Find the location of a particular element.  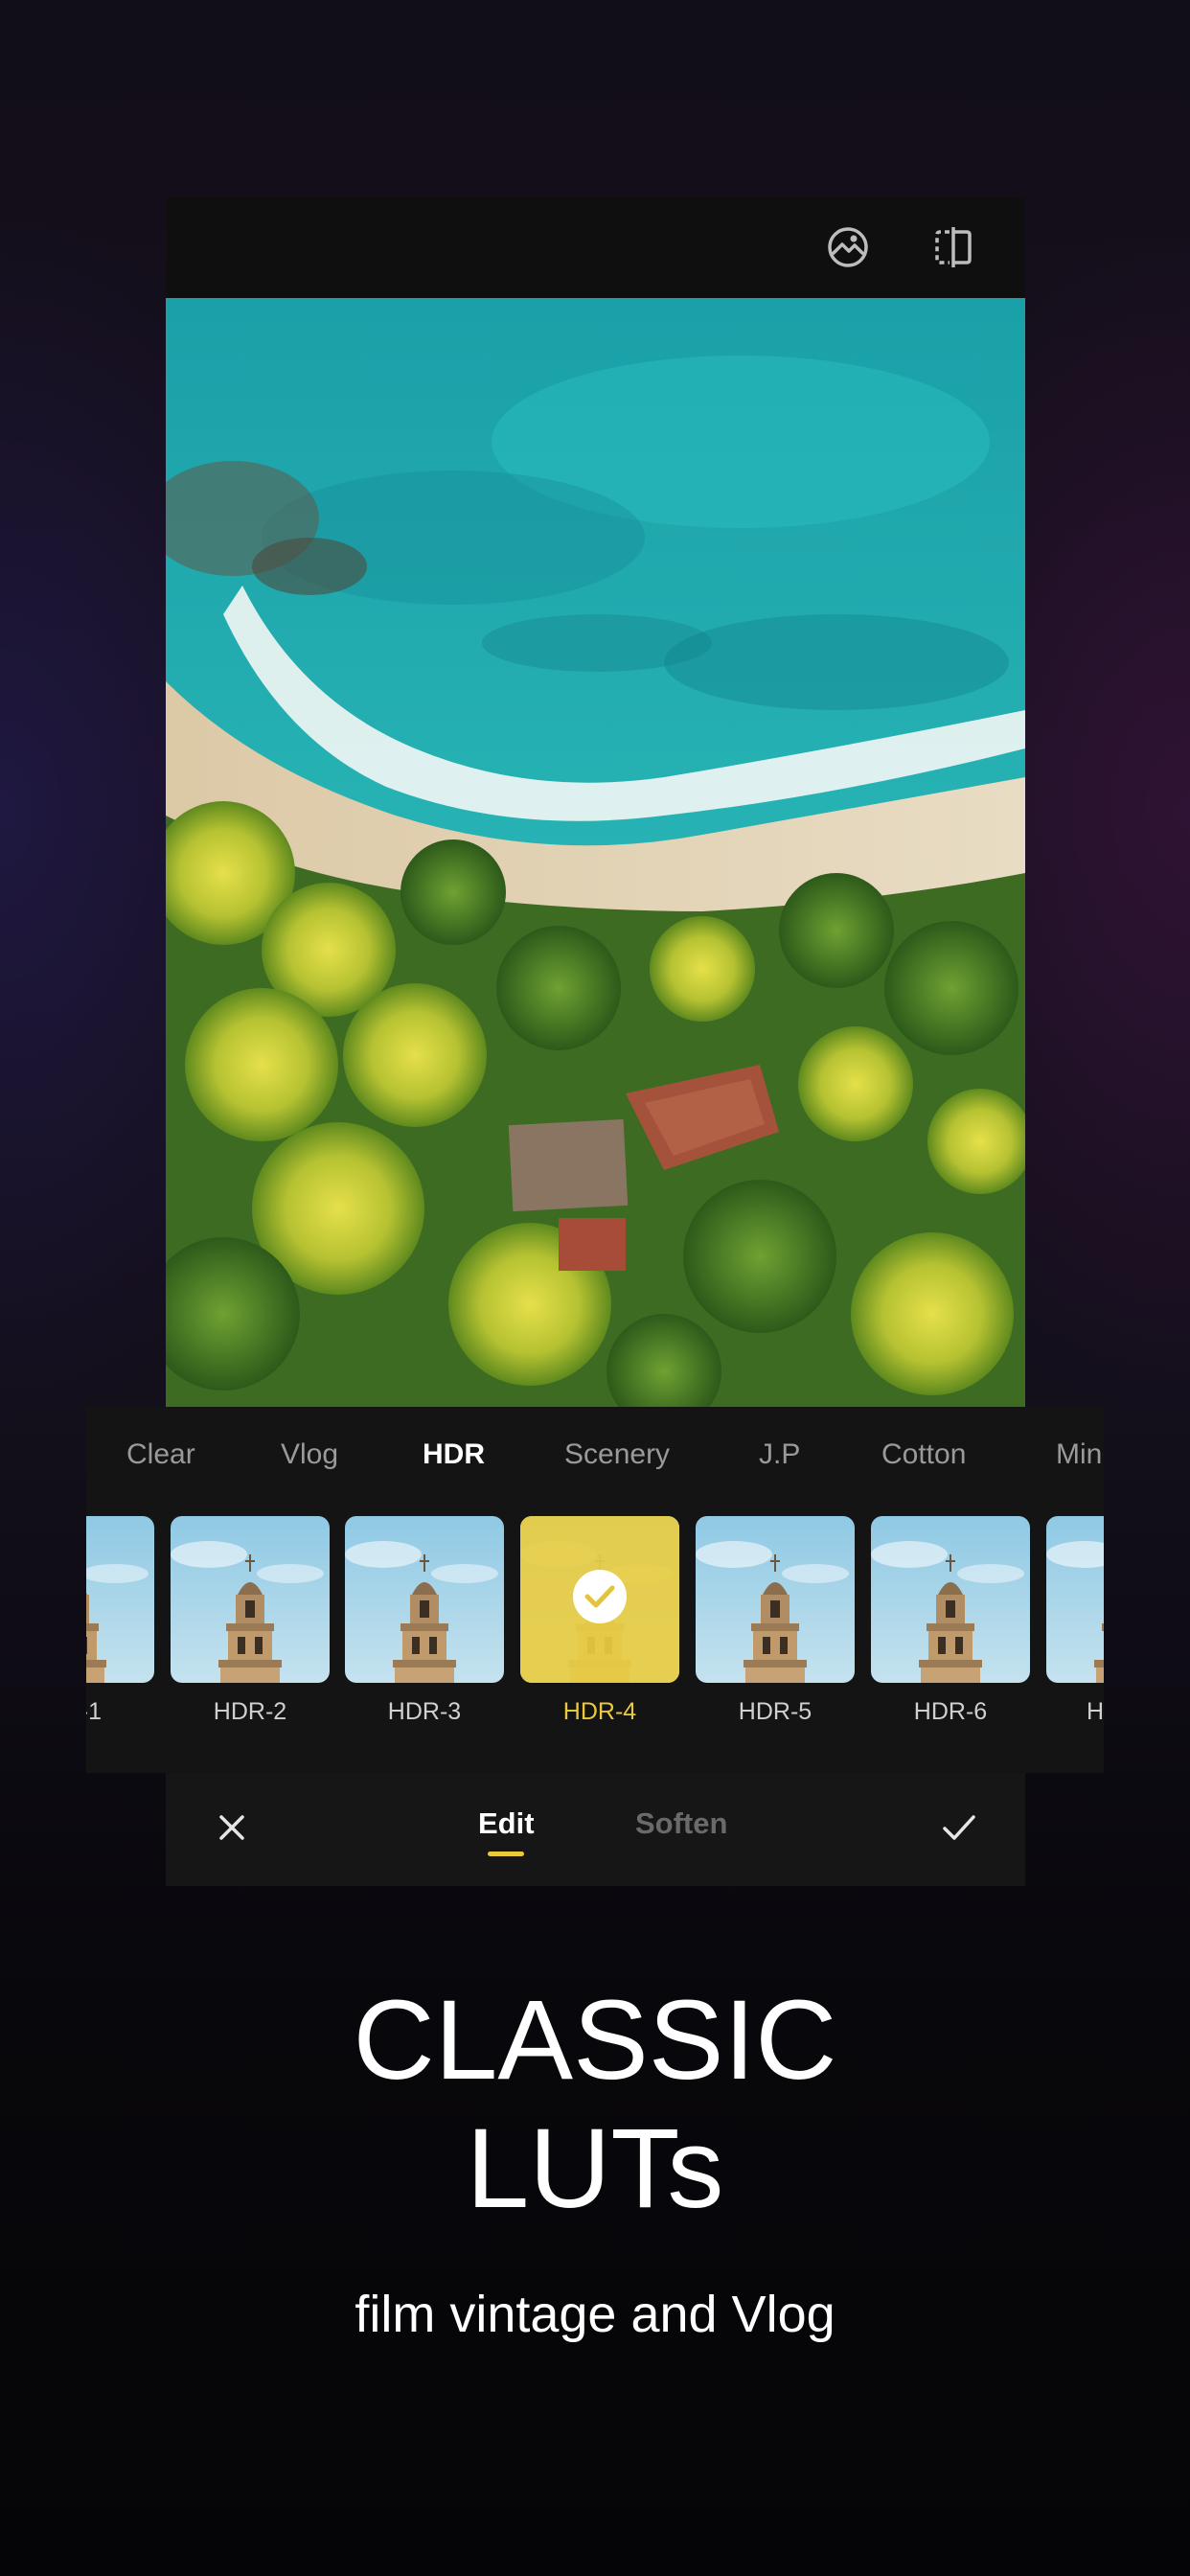

category-tab-clear: Clear is located at coordinates (160, 1455).